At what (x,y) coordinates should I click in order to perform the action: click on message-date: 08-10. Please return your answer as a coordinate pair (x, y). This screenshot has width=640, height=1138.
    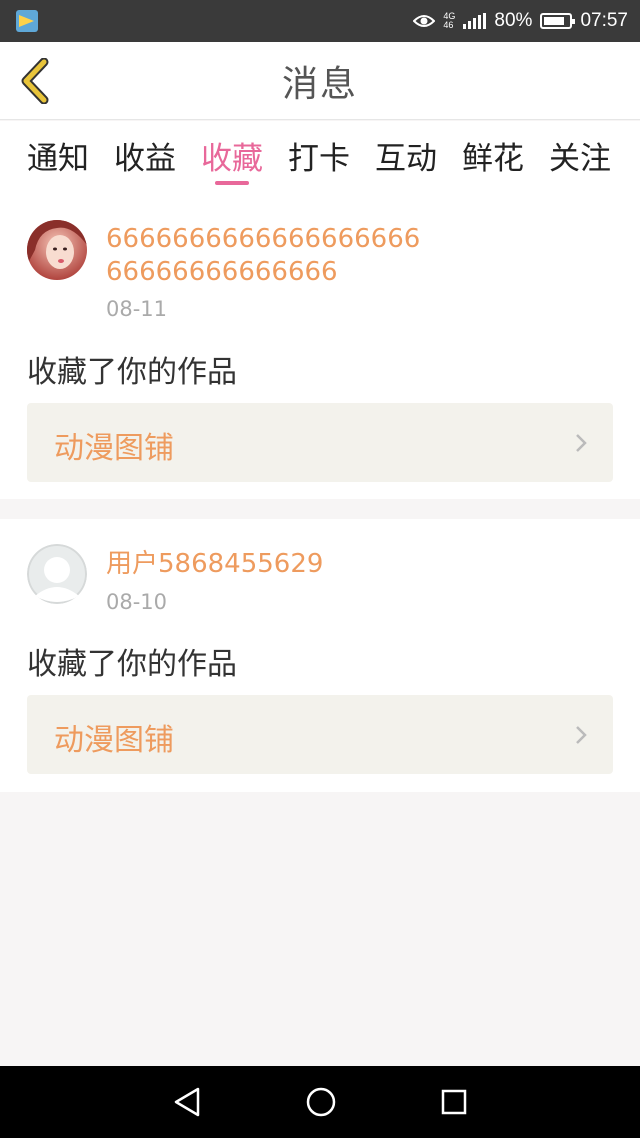
    Looking at the image, I should click on (137, 602).